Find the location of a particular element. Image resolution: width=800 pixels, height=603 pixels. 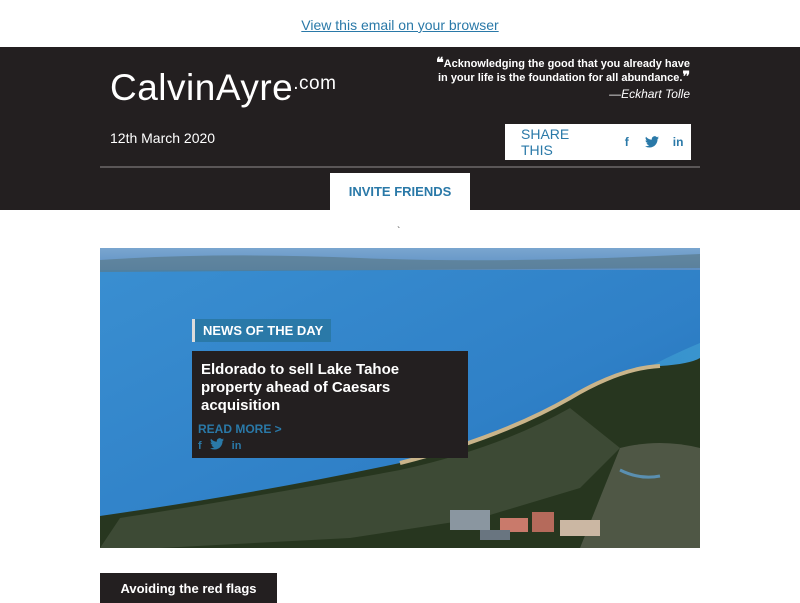

read-more-link: READ MORE > is located at coordinates (240, 429).